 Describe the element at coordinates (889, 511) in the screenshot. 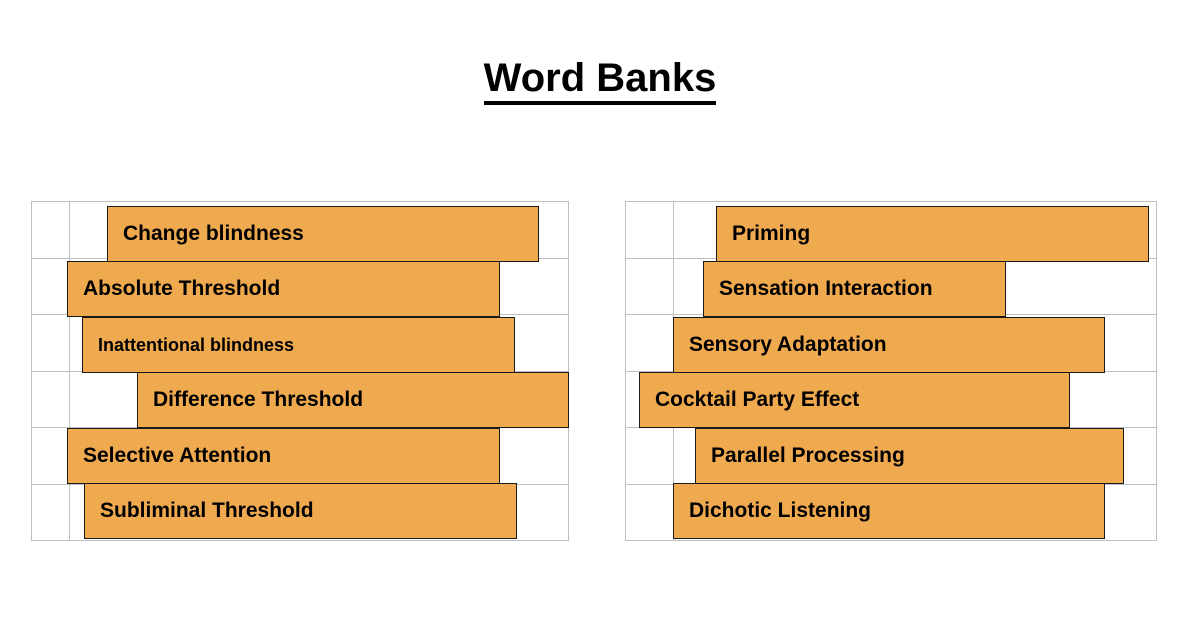

I see `word-chip: Dichotic Listening` at that location.